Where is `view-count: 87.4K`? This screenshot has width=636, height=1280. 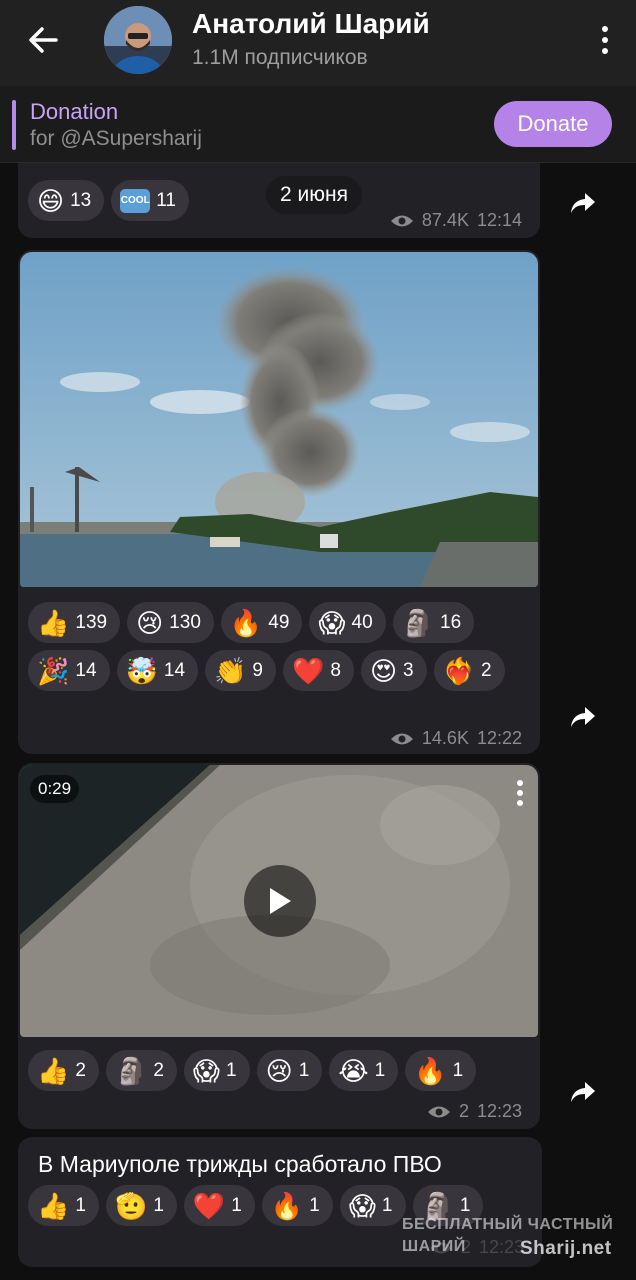
view-count: 87.4K is located at coordinates (445, 220).